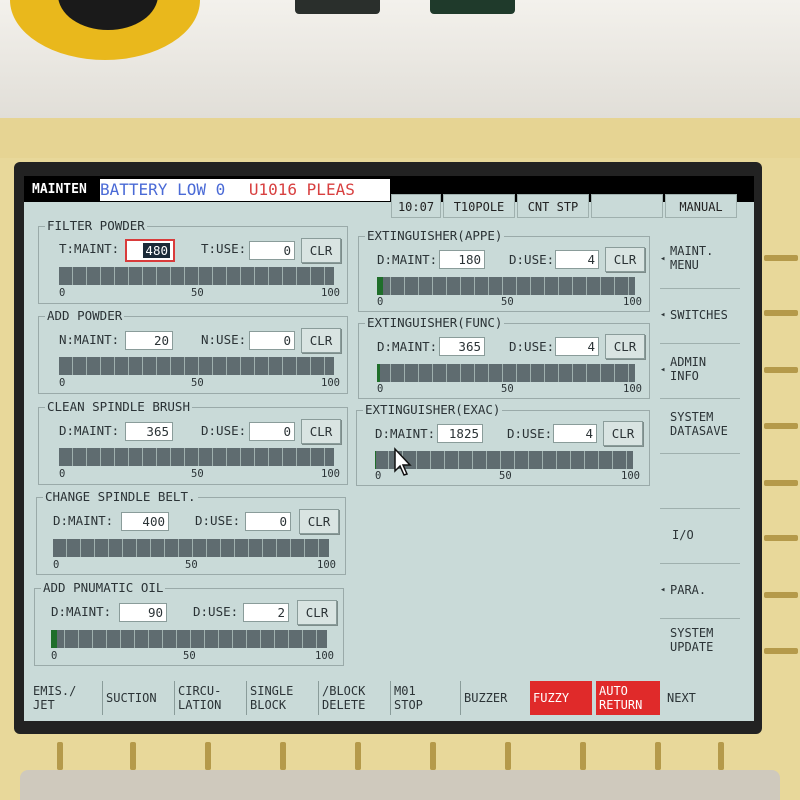  Describe the element at coordinates (282, 698) in the screenshot. I see `fkey-single-block: SINGLE BLOCK` at that location.